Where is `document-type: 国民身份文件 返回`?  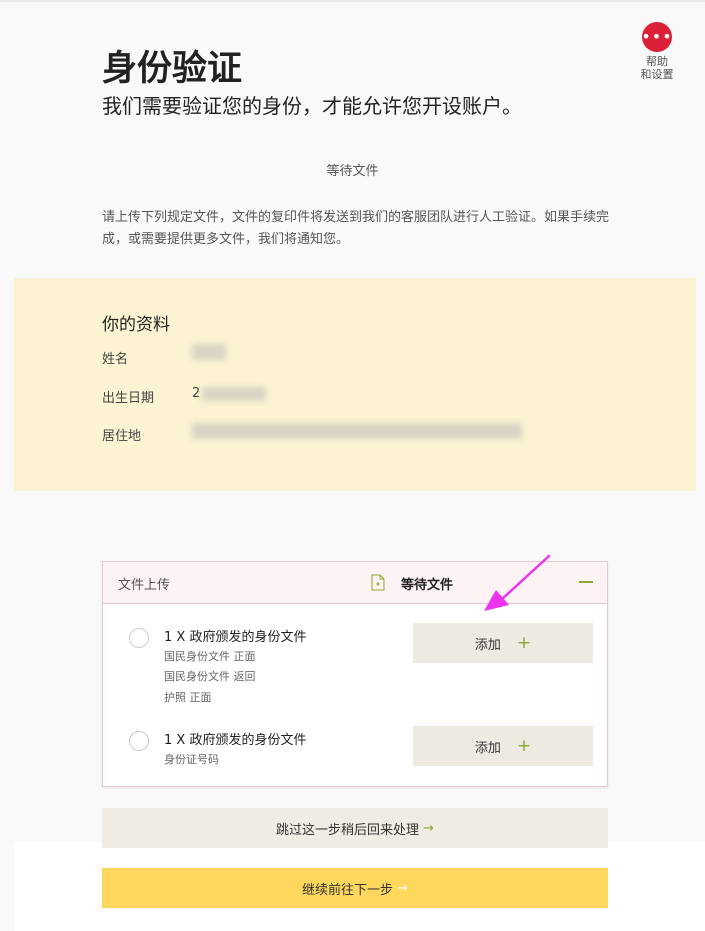 document-type: 国民身份文件 返回 is located at coordinates (210, 676).